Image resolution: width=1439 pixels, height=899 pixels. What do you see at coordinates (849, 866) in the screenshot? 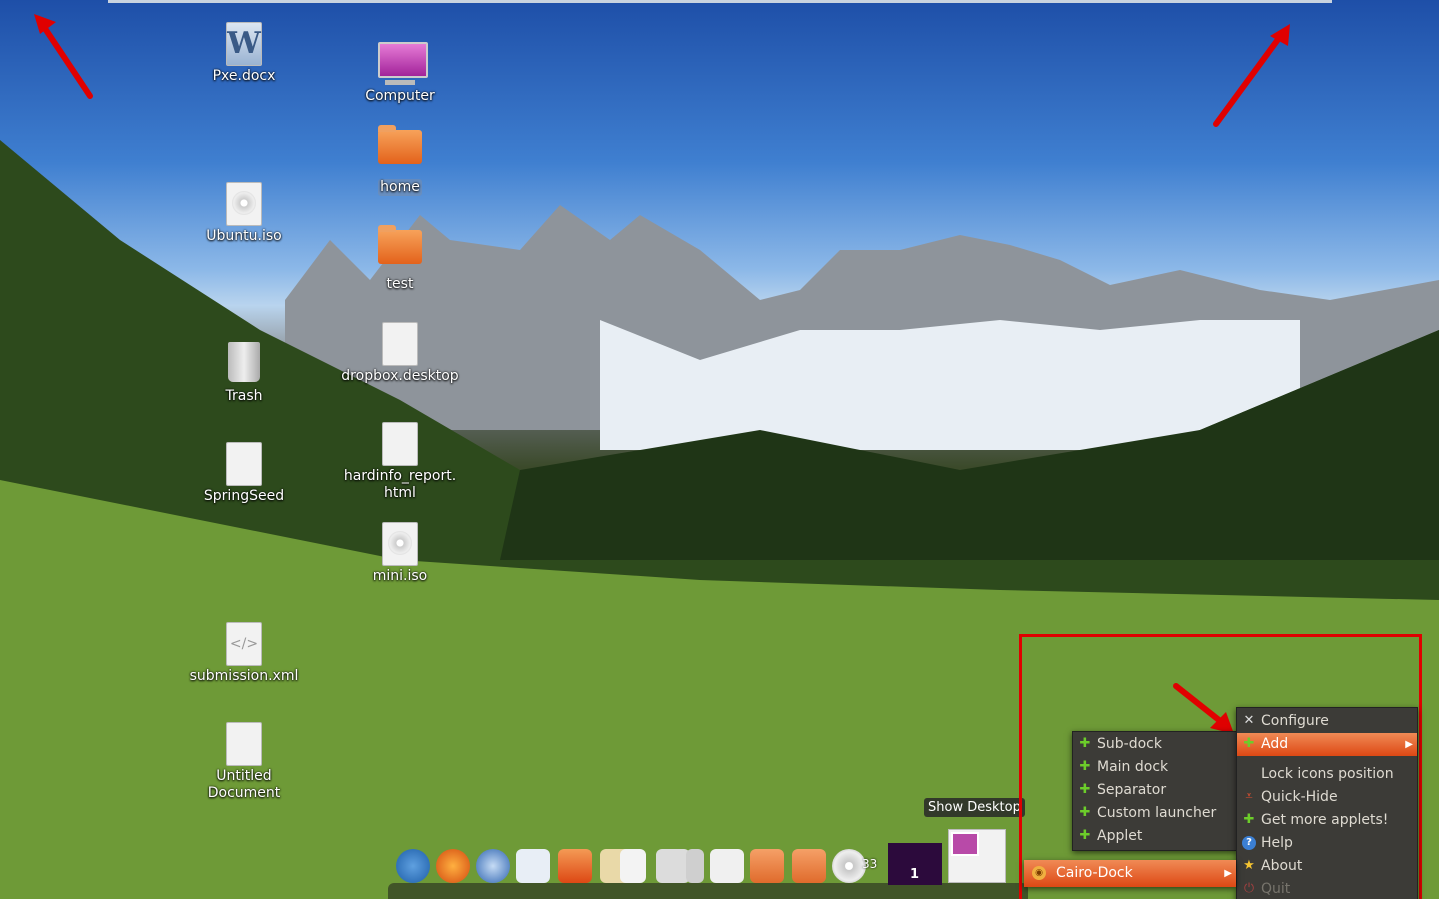
I see `disc-icon` at bounding box center [849, 866].